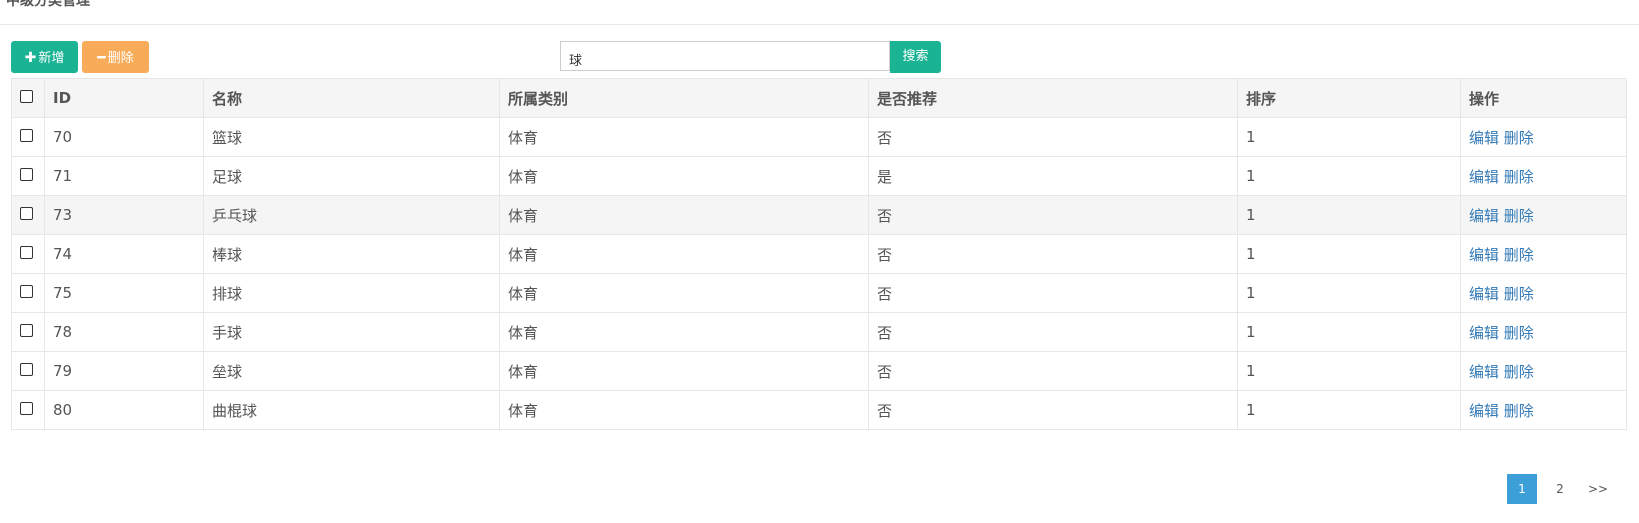 The image size is (1639, 523). I want to click on table-row: 74 棒球 体育 否 1 编辑 删除, so click(819, 254).